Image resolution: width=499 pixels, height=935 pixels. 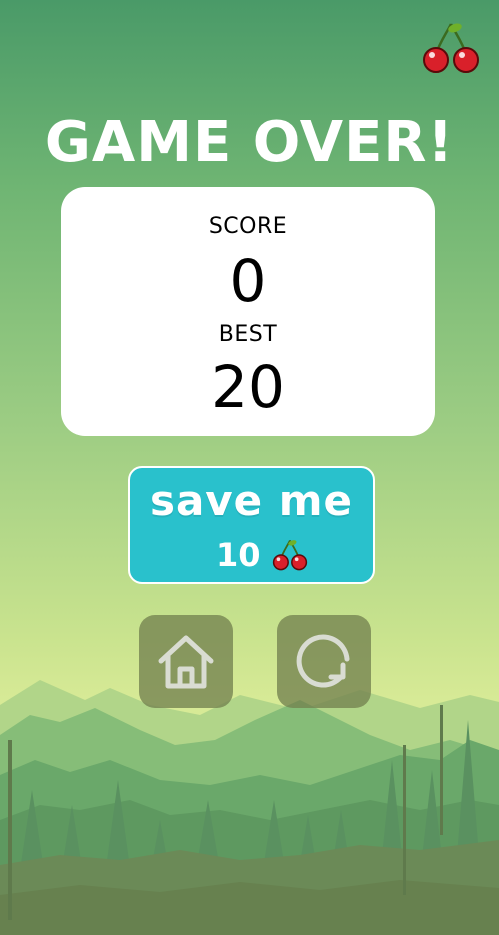 I want to click on save-me-label: save me, so click(x=251, y=500).